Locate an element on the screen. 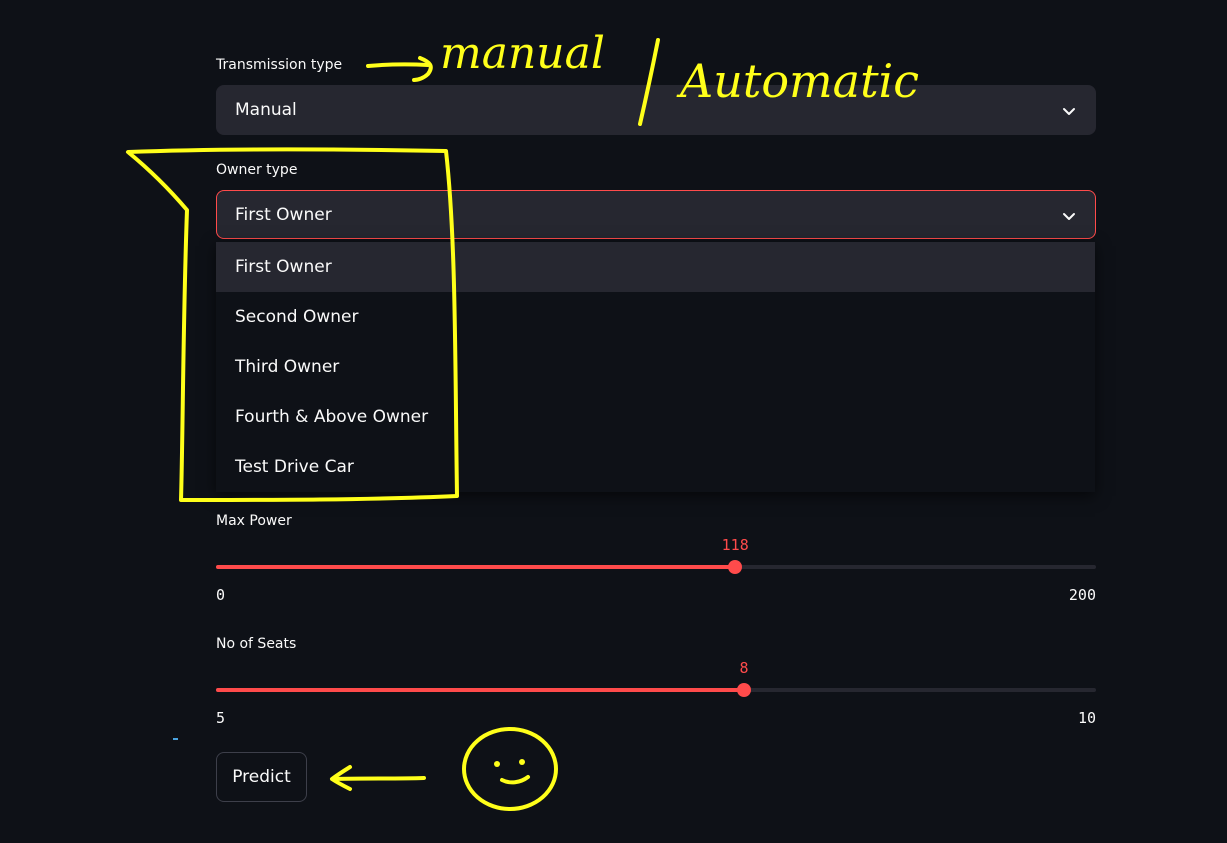 The height and width of the screenshot is (843, 1227). transmission-type-select: Manual is located at coordinates (656, 110).